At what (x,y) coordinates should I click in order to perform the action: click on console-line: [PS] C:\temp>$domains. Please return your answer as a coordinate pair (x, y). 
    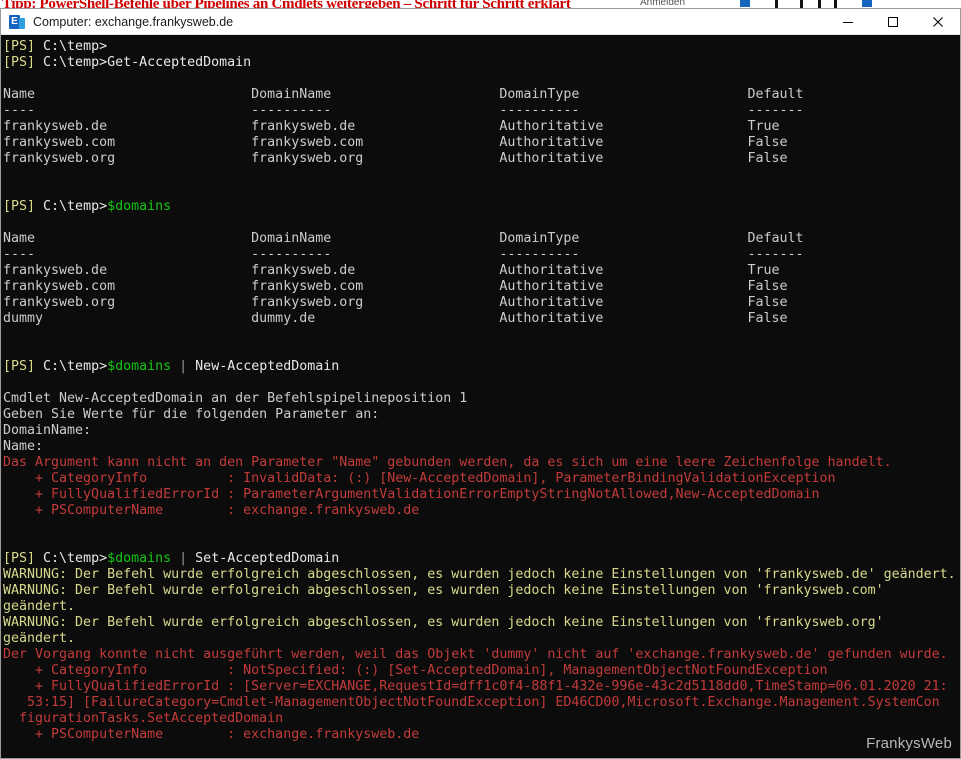
    Looking at the image, I should click on (481, 207).